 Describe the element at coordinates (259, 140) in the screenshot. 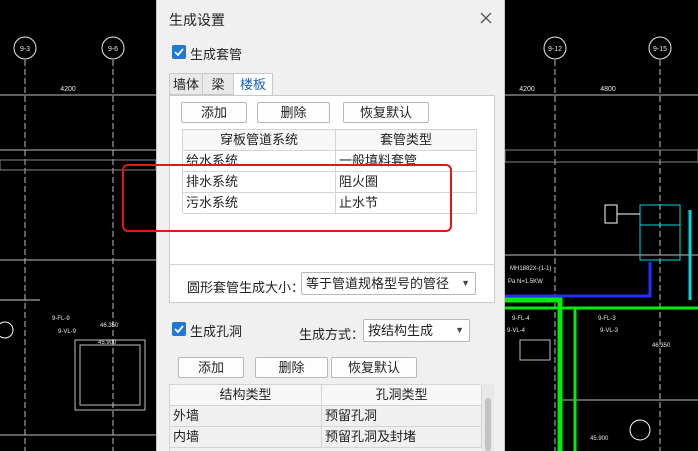

I see `sleeve-table-header-system: 穿板管道系统` at that location.